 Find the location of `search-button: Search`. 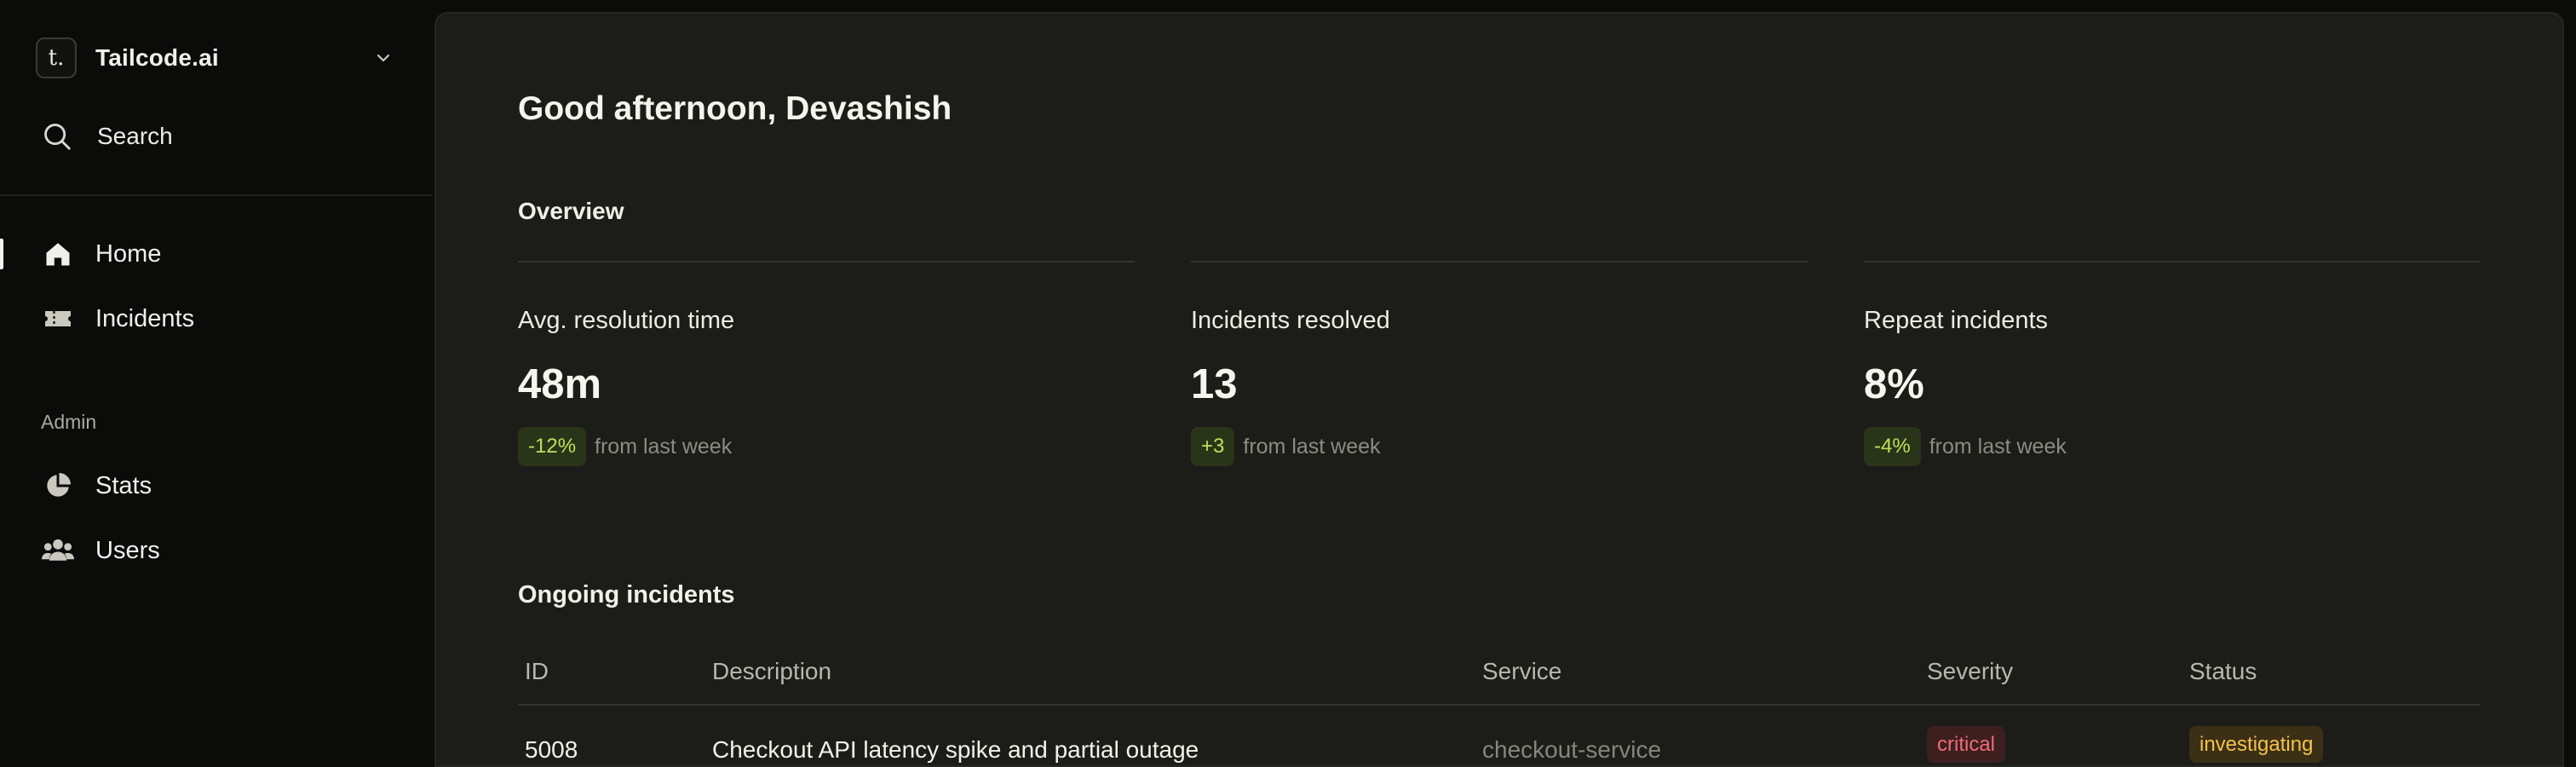

search-button: Search is located at coordinates (107, 136).